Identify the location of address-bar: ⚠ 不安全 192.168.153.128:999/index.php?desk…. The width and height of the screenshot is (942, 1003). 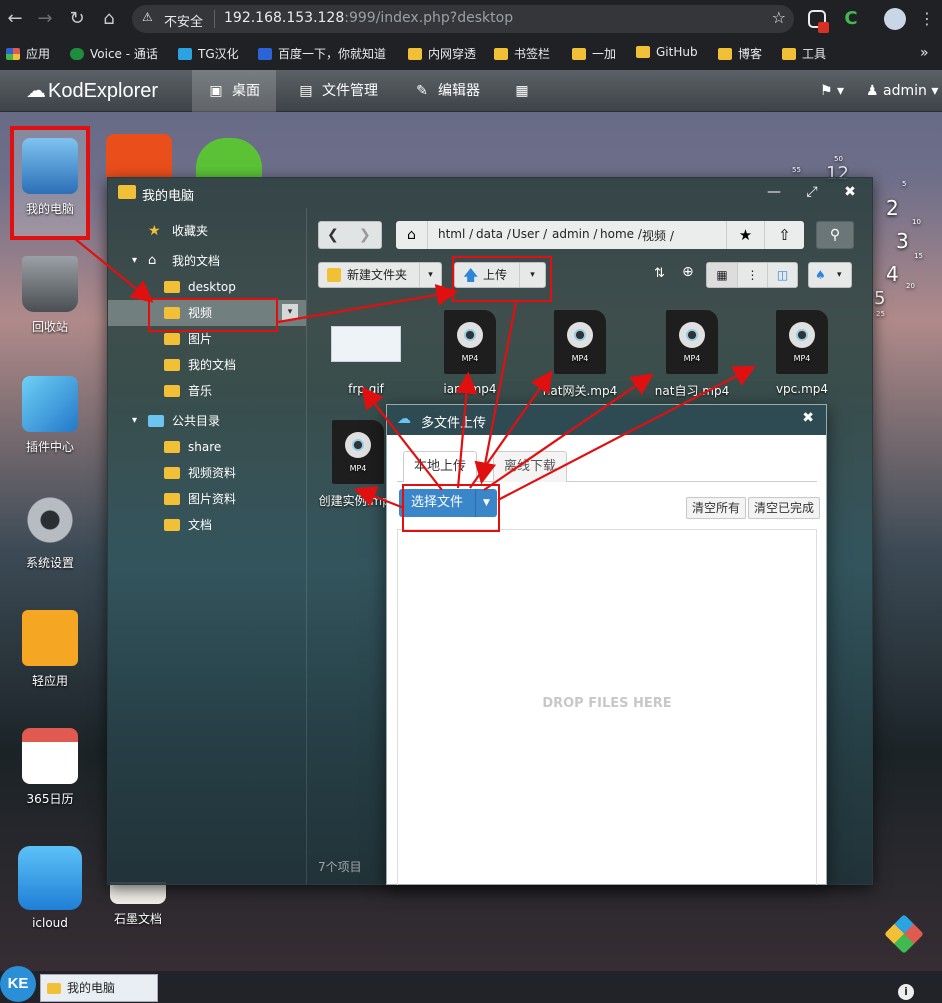
(463, 19).